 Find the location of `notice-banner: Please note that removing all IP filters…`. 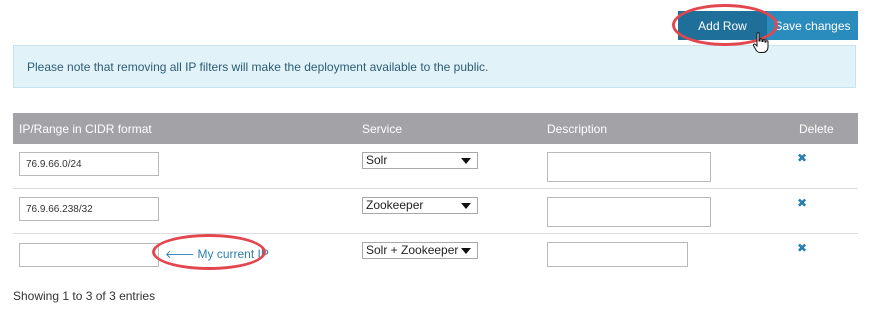

notice-banner: Please note that removing all IP filters… is located at coordinates (434, 66).